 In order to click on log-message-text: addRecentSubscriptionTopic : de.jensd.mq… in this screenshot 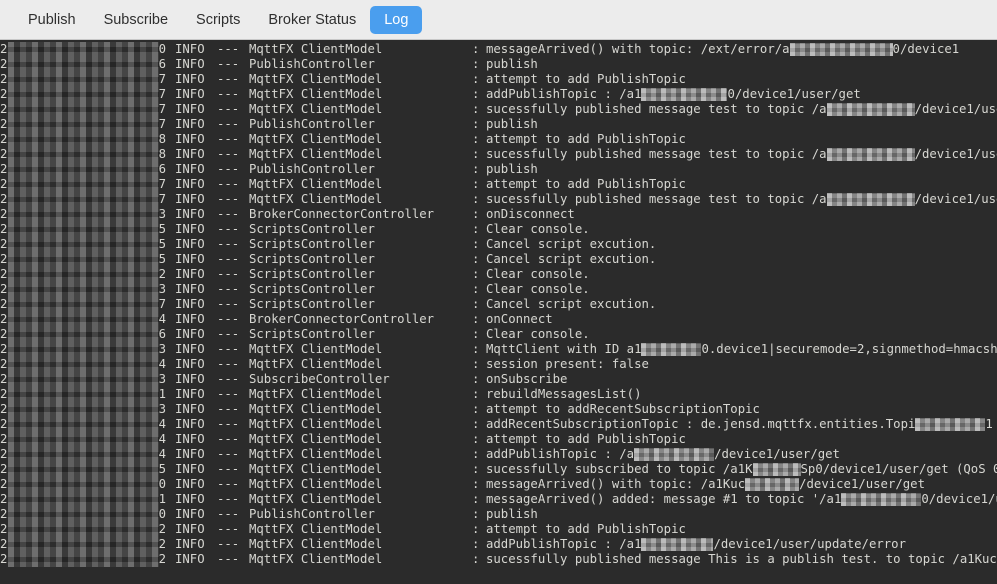, I will do `click(701, 424)`.